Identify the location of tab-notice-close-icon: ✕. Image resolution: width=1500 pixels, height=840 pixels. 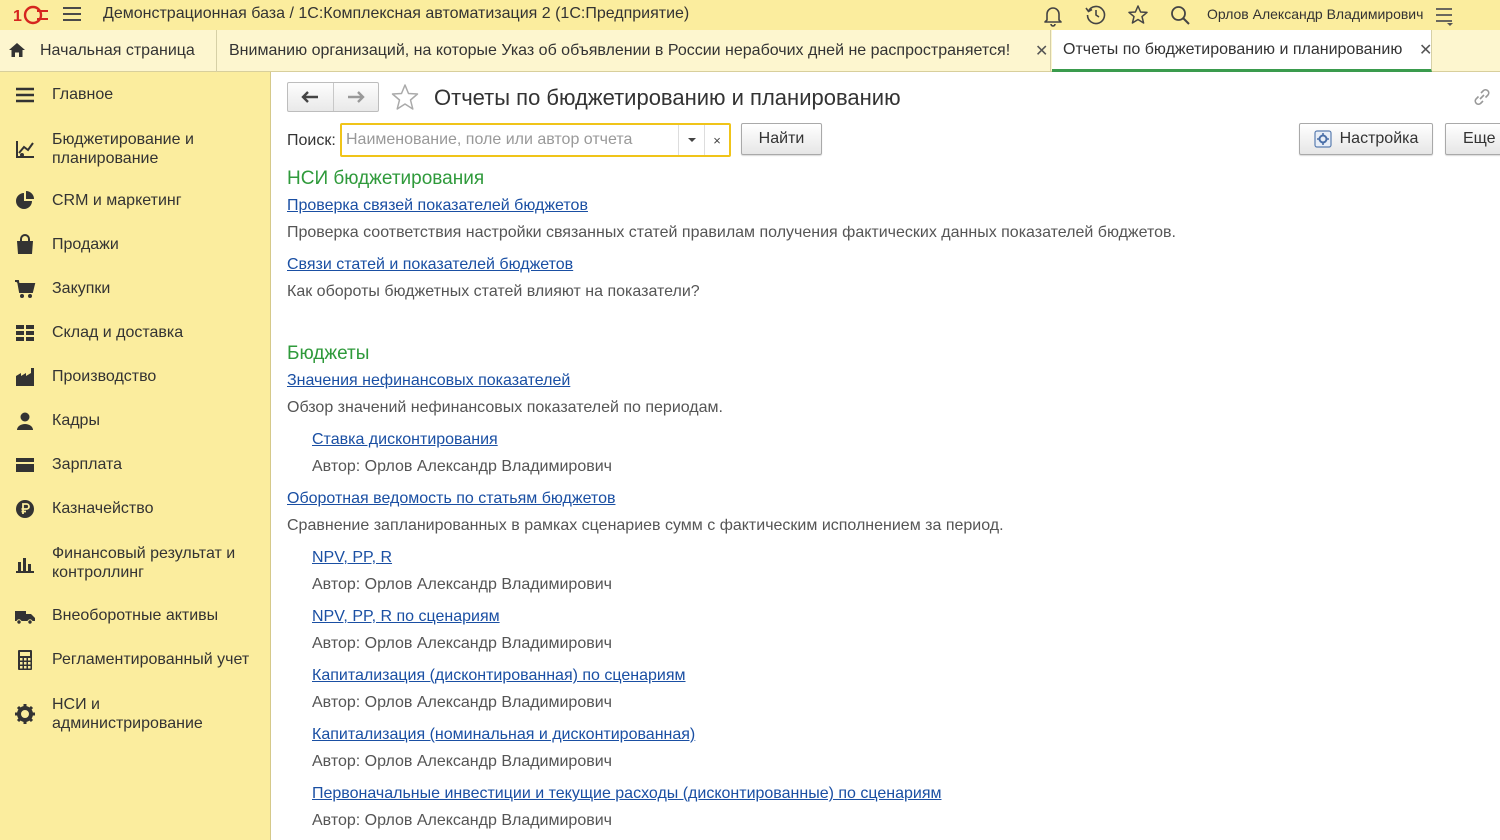
(1041, 51).